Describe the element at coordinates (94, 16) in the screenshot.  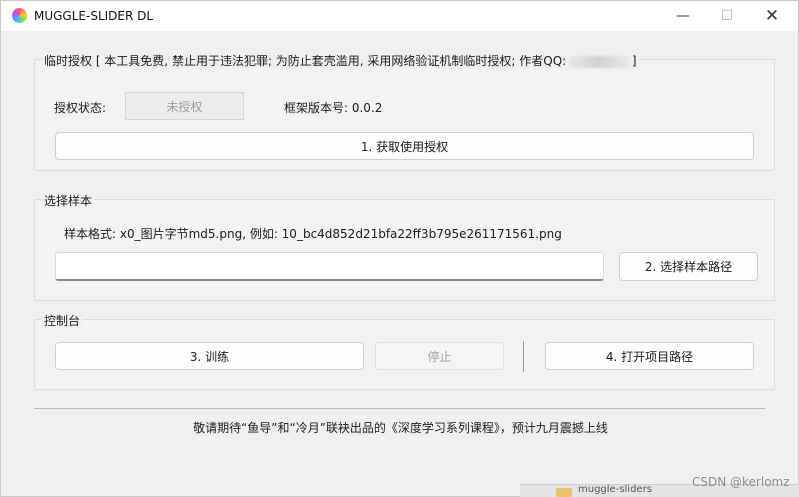
I see `window-title: MUGGLE-SLIDER DL` at that location.